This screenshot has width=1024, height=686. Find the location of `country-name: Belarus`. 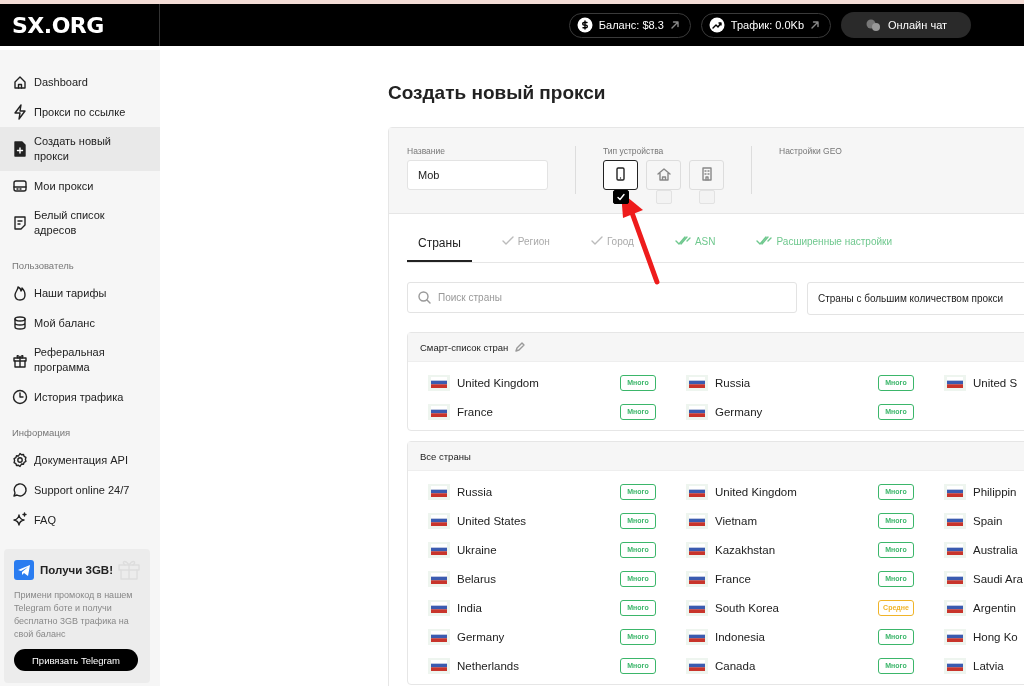

country-name: Belarus is located at coordinates (477, 578).